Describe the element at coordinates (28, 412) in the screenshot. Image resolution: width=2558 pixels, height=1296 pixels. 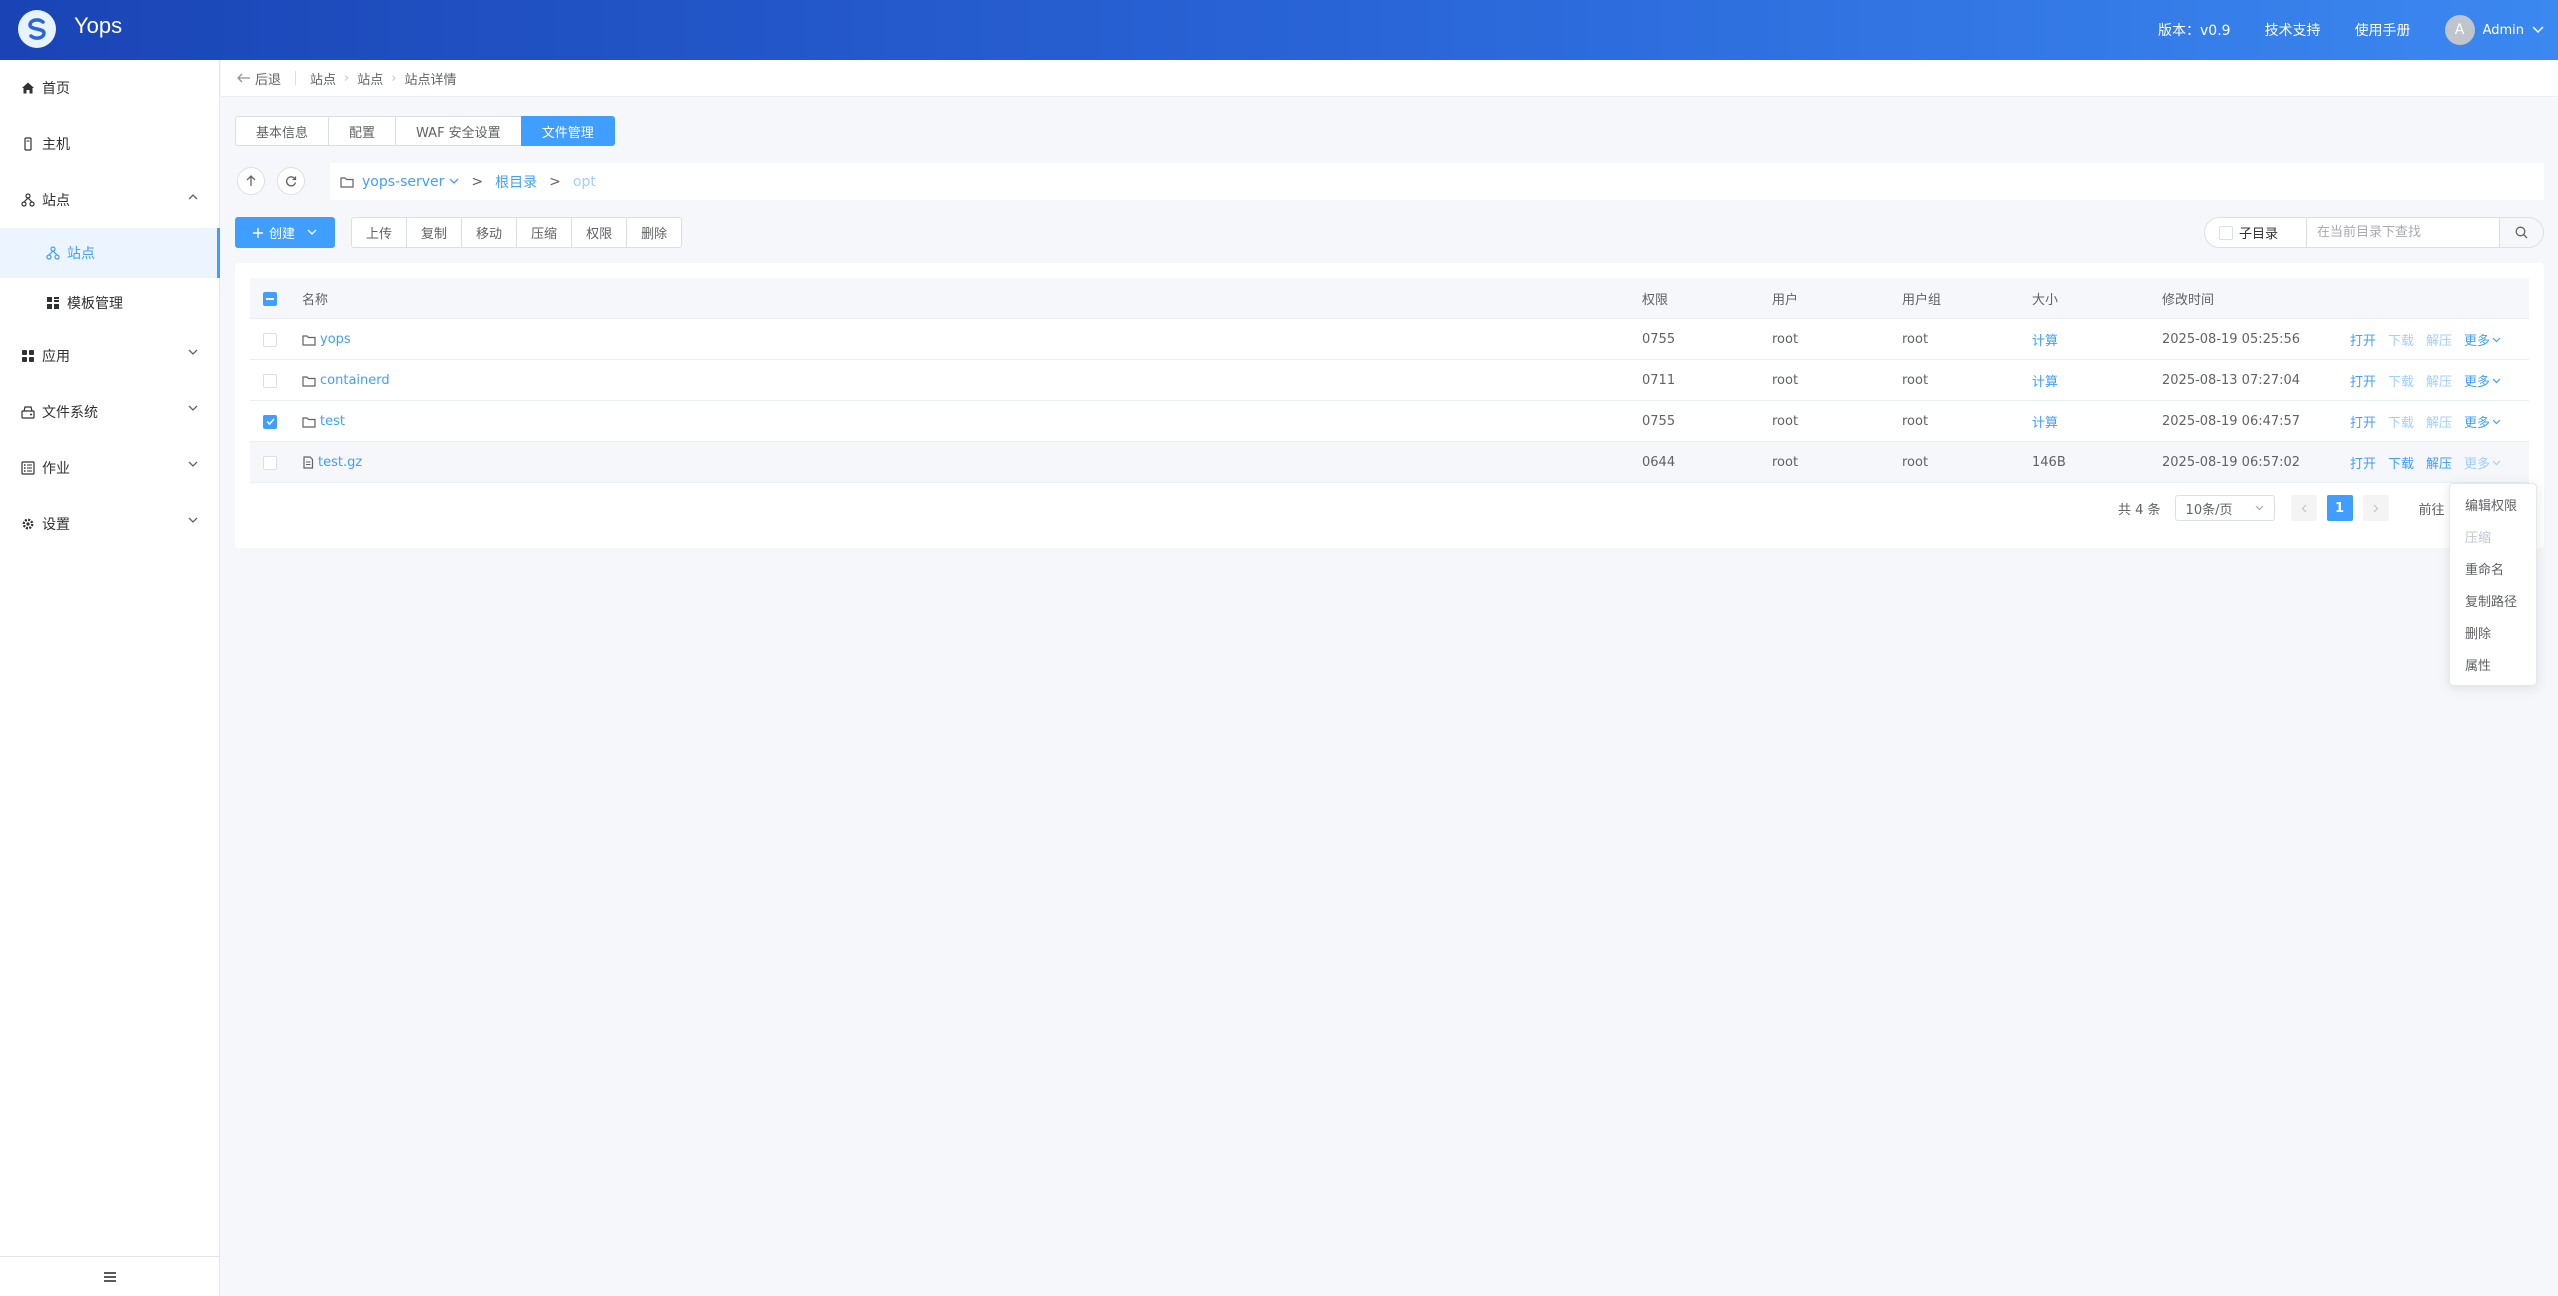
I see `filesystem-icon` at that location.